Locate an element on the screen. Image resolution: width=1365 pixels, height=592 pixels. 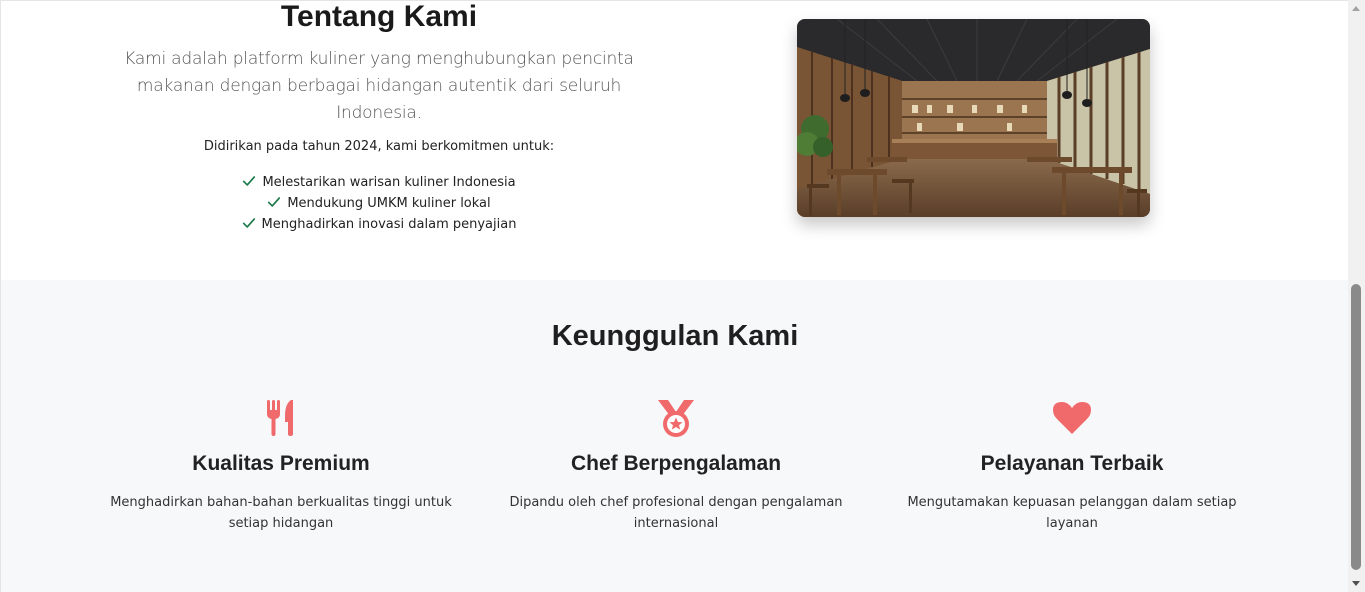
features-title: Keunggulan Kami is located at coordinates (675, 336).